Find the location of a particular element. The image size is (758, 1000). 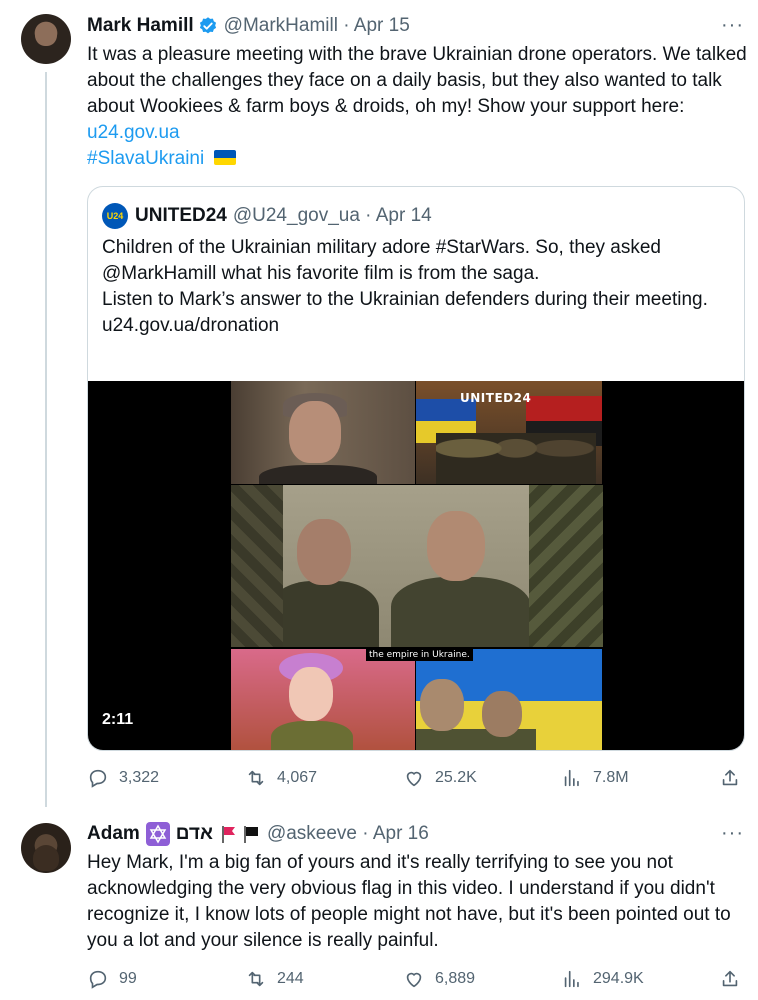

quoted-author-name: UNITED24 is located at coordinates (181, 215).